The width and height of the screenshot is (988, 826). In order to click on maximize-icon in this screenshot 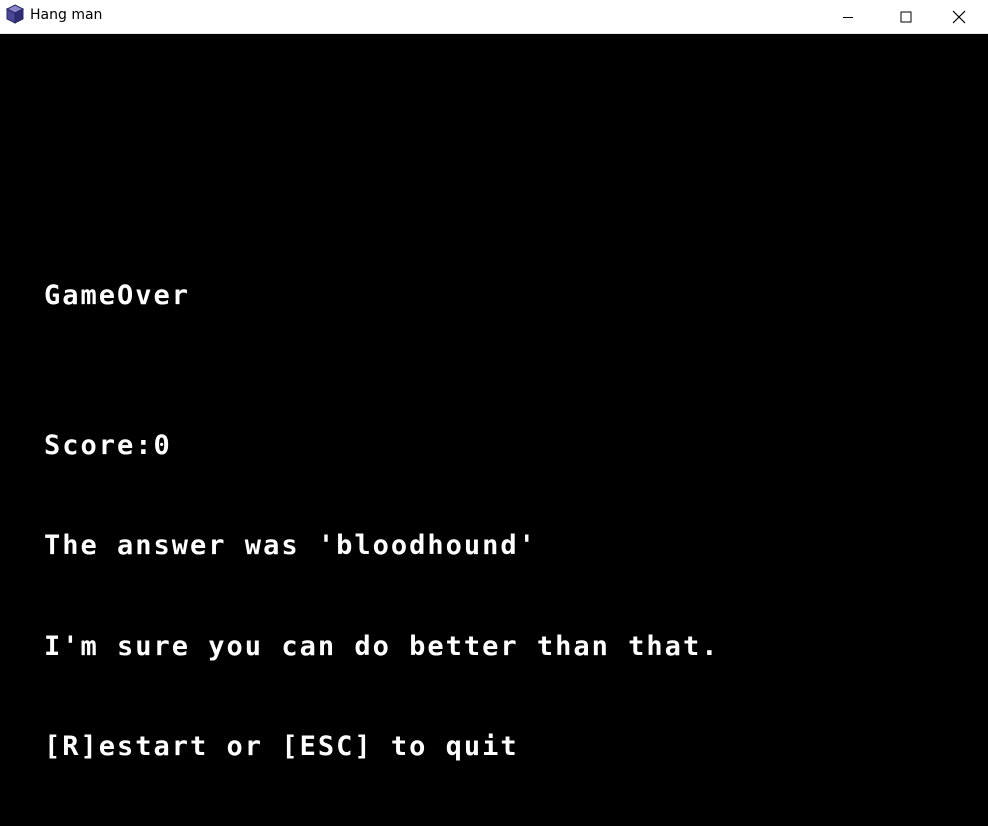, I will do `click(906, 16)`.